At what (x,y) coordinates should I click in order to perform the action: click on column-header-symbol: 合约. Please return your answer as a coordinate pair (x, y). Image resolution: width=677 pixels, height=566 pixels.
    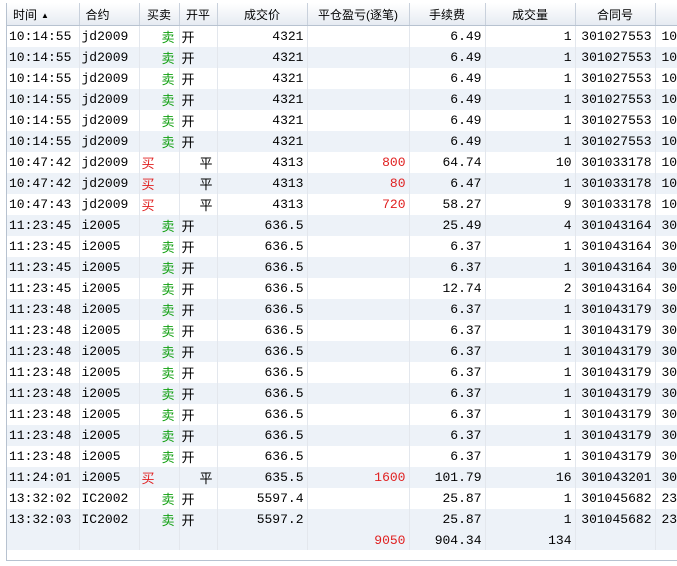
    Looking at the image, I should click on (109, 14).